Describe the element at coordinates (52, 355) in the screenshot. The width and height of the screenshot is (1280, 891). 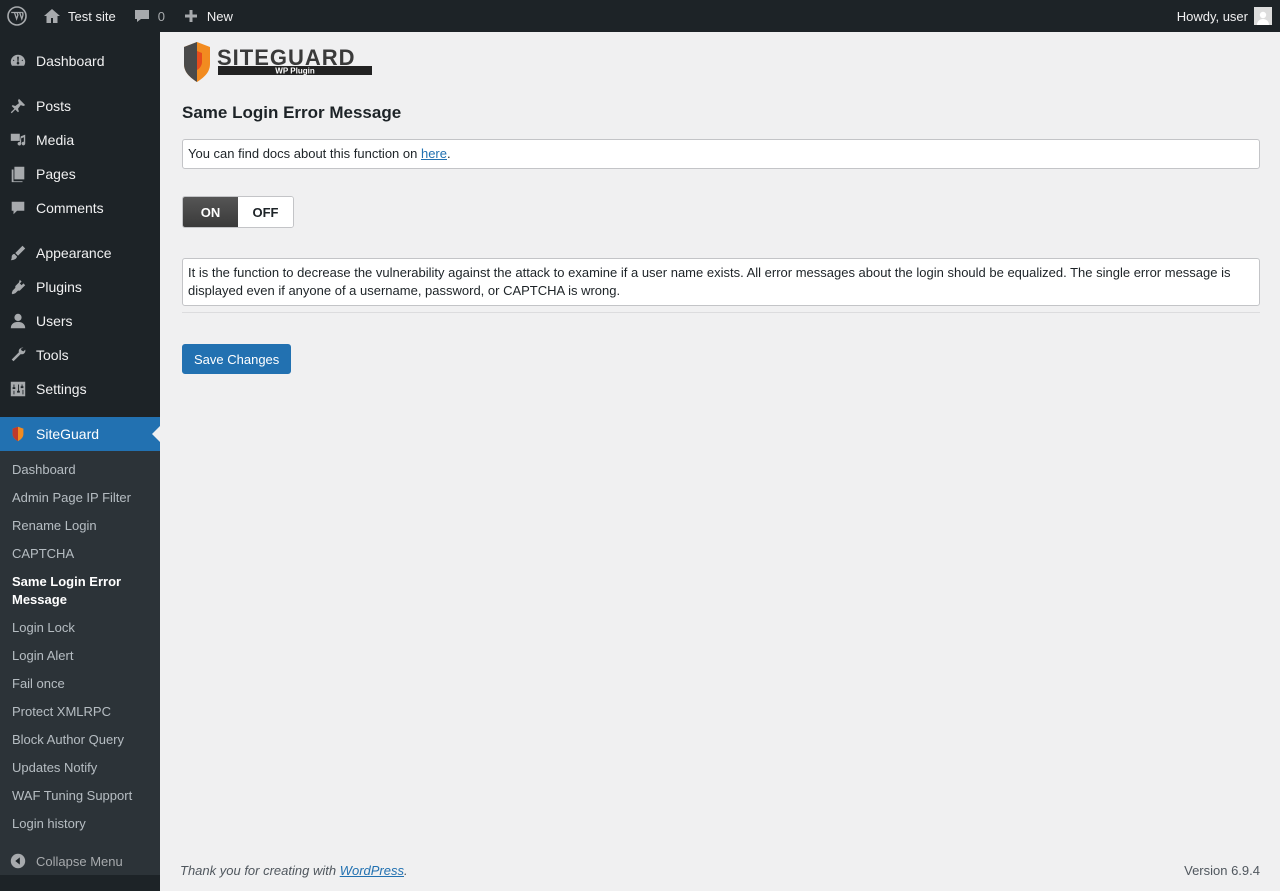
I see `menu-item-label: Tools` at that location.